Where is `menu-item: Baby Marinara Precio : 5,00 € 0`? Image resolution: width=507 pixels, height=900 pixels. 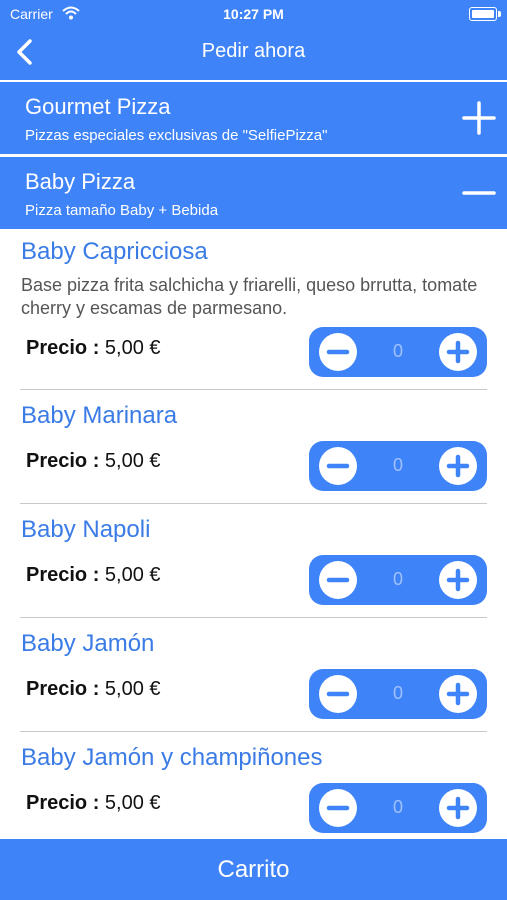
menu-item: Baby Marinara Precio : 5,00 € 0 is located at coordinates (253, 449).